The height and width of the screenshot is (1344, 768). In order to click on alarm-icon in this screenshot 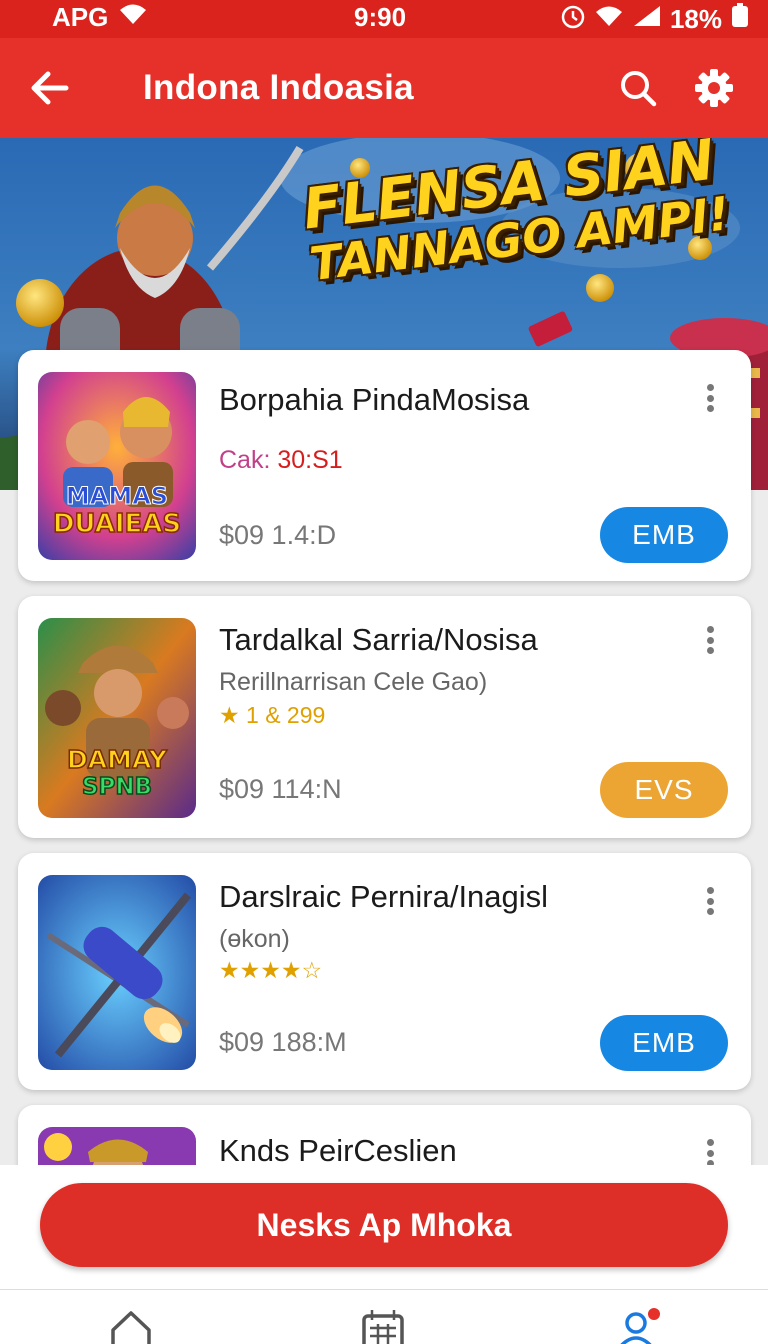, I will do `click(573, 19)`.